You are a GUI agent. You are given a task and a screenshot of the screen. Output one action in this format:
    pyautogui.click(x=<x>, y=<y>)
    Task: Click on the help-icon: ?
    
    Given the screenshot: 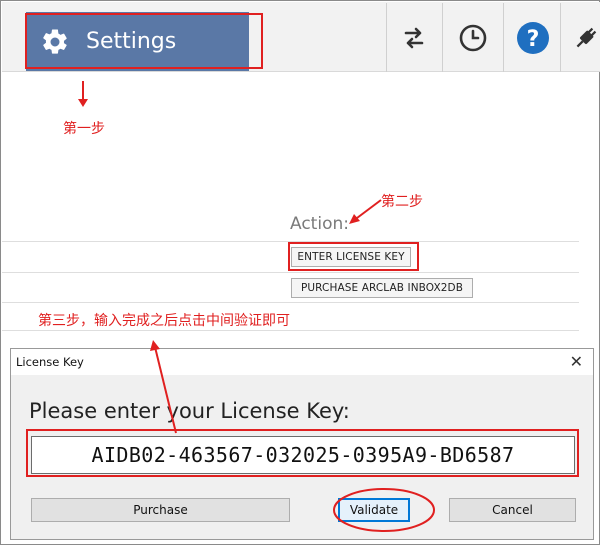 What is the action you would take?
    pyautogui.click(x=533, y=37)
    